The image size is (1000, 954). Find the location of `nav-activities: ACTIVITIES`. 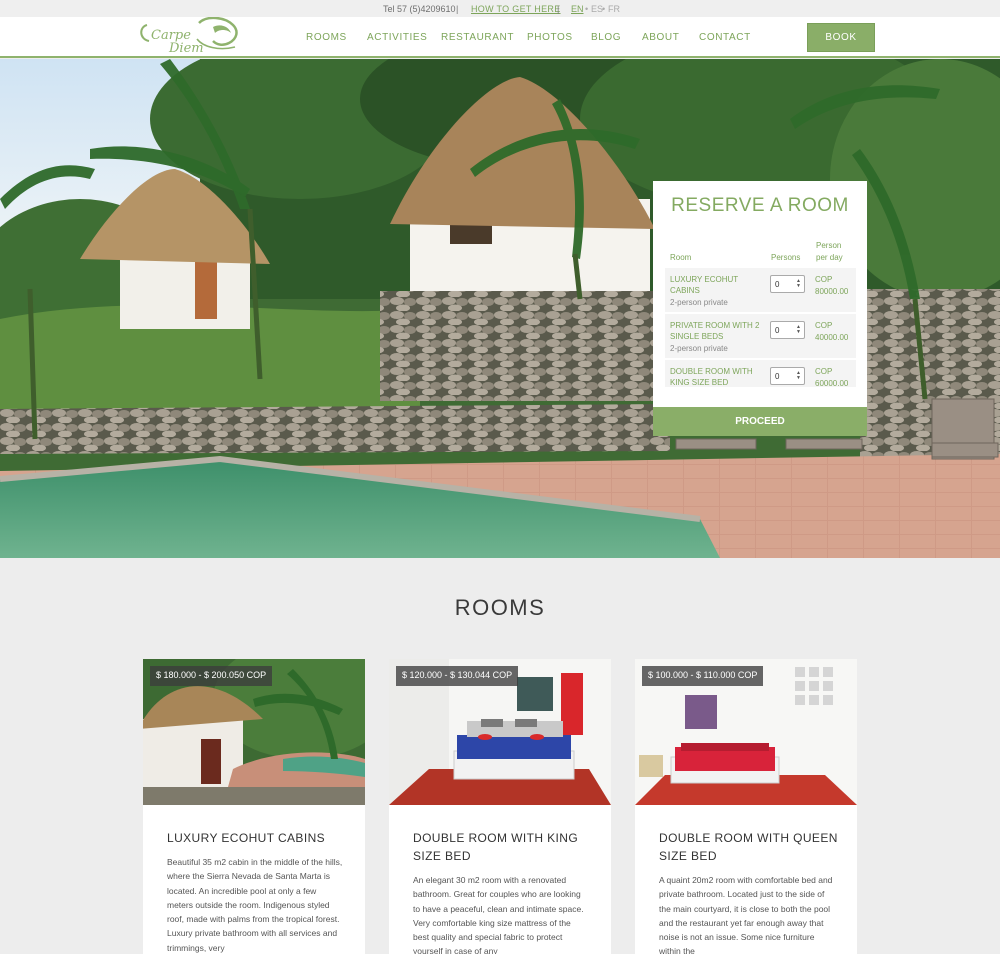

nav-activities: ACTIVITIES is located at coordinates (397, 37).